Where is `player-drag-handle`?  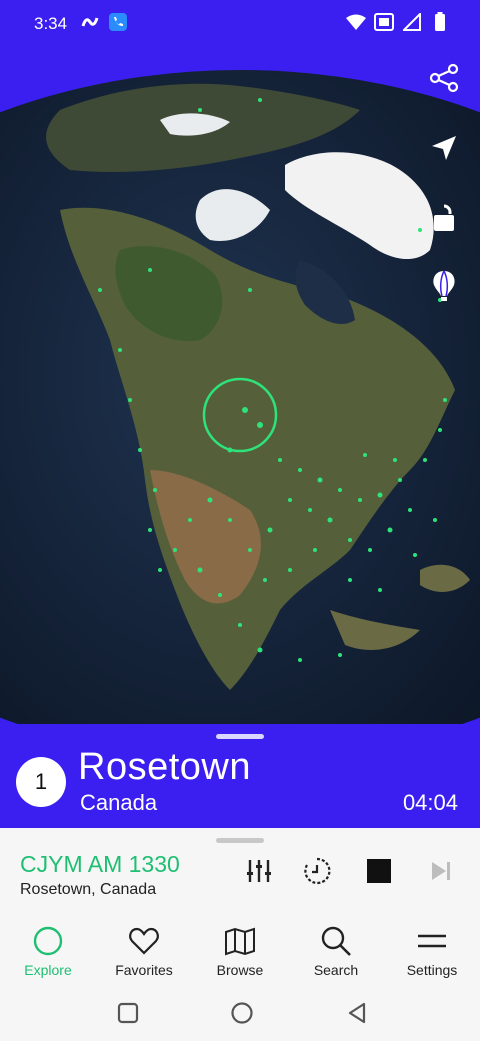 player-drag-handle is located at coordinates (240, 840).